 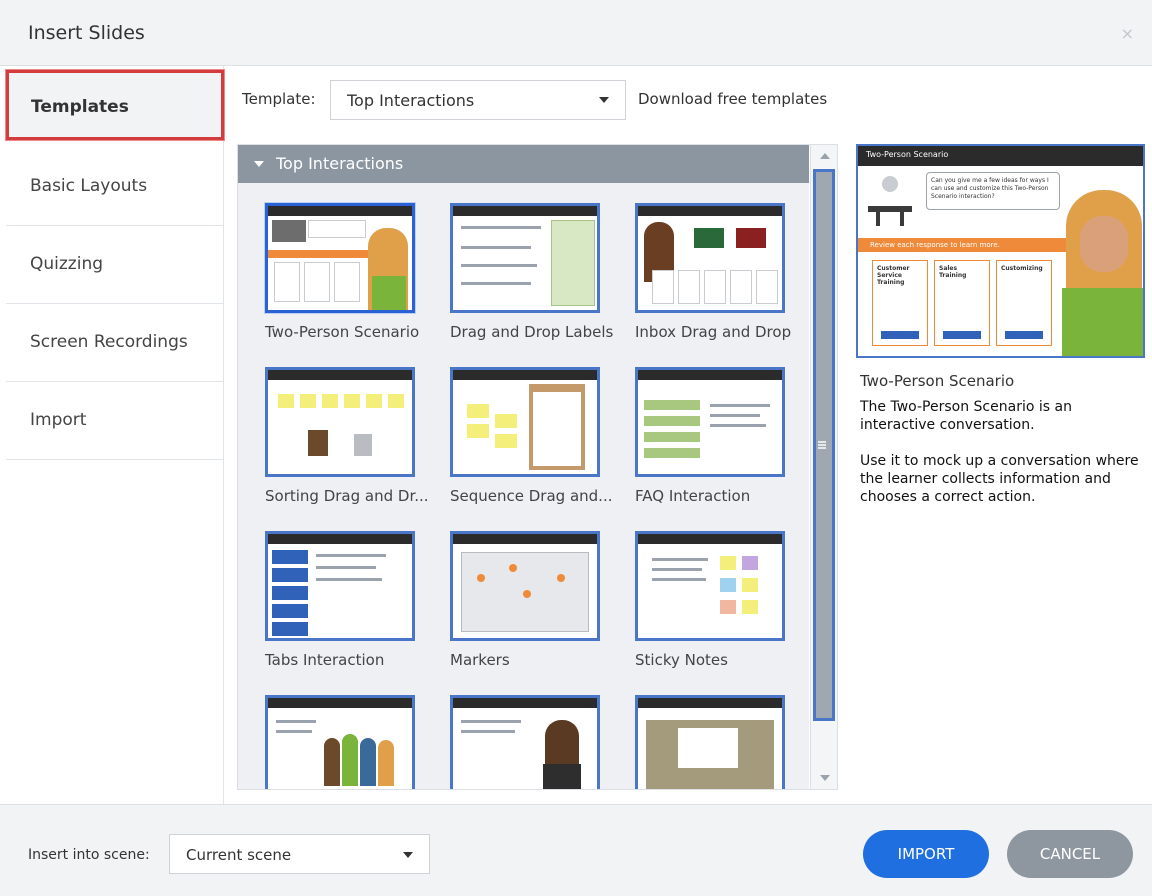 What do you see at coordinates (67, 264) in the screenshot?
I see `sidebar-item-label: Quizzing` at bounding box center [67, 264].